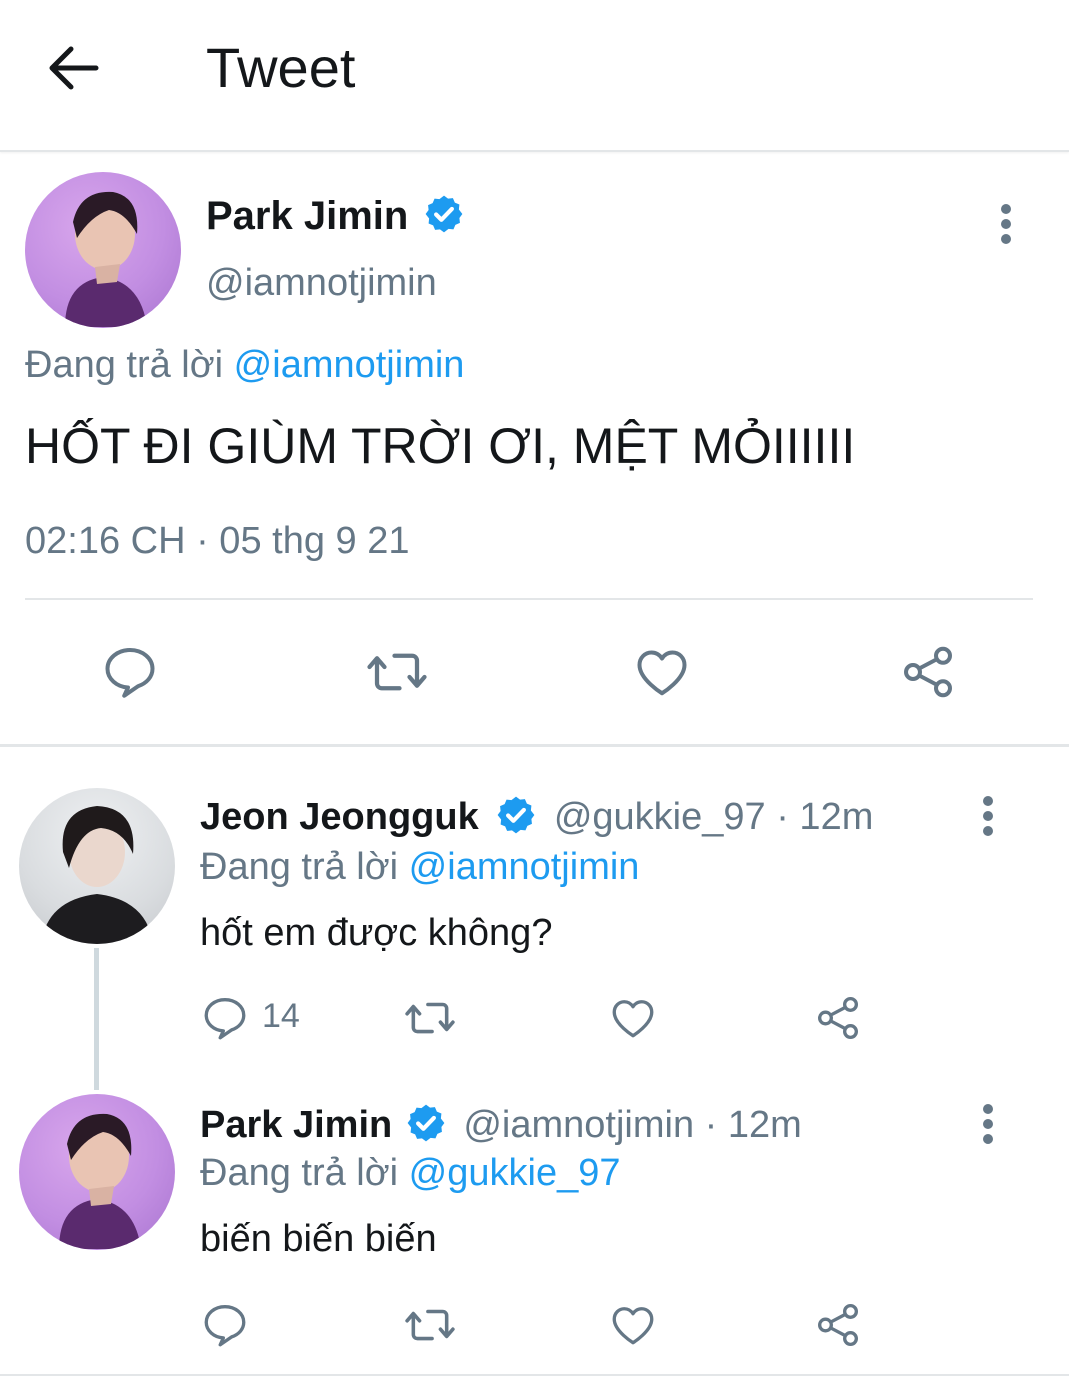 Image resolution: width=1069 pixels, height=1381 pixels. I want to click on back-button, so click(74, 68).